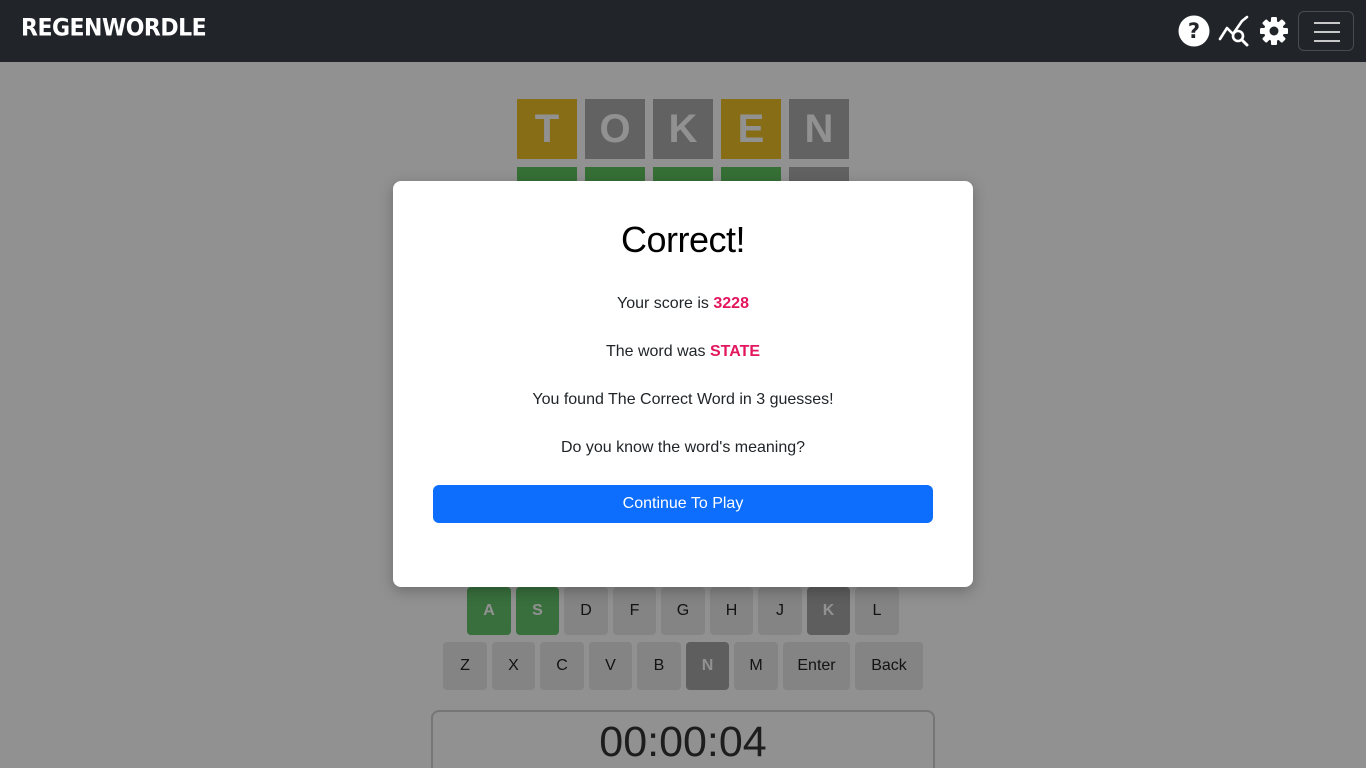 The image size is (1366, 768). What do you see at coordinates (683, 239) in the screenshot?
I see `modal-title: Correct!` at bounding box center [683, 239].